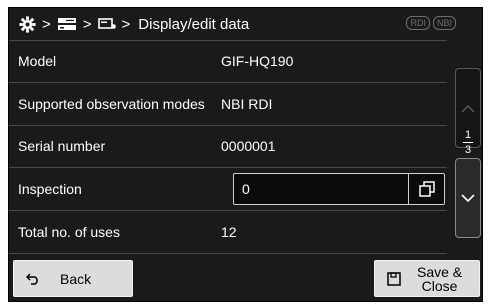 The width and height of the screenshot is (488, 305). I want to click on back-arrow-icon, so click(33, 278).